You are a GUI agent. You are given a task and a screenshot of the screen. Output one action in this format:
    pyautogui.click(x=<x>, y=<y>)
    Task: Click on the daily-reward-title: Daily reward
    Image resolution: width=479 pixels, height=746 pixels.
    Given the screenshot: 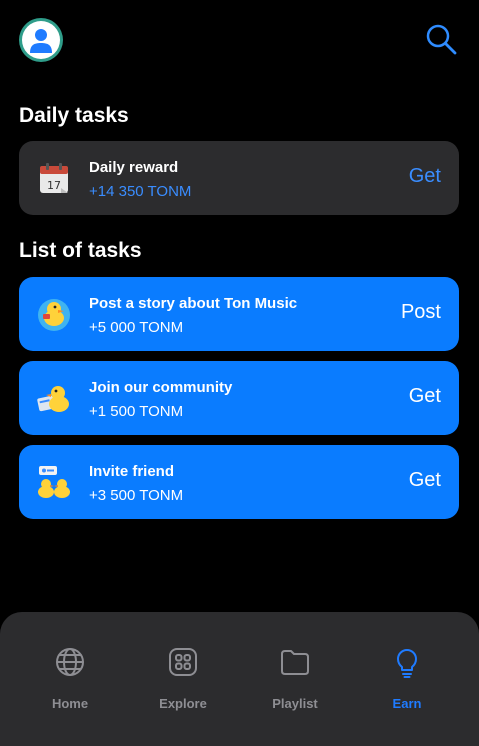 What is the action you would take?
    pyautogui.click(x=134, y=167)
    